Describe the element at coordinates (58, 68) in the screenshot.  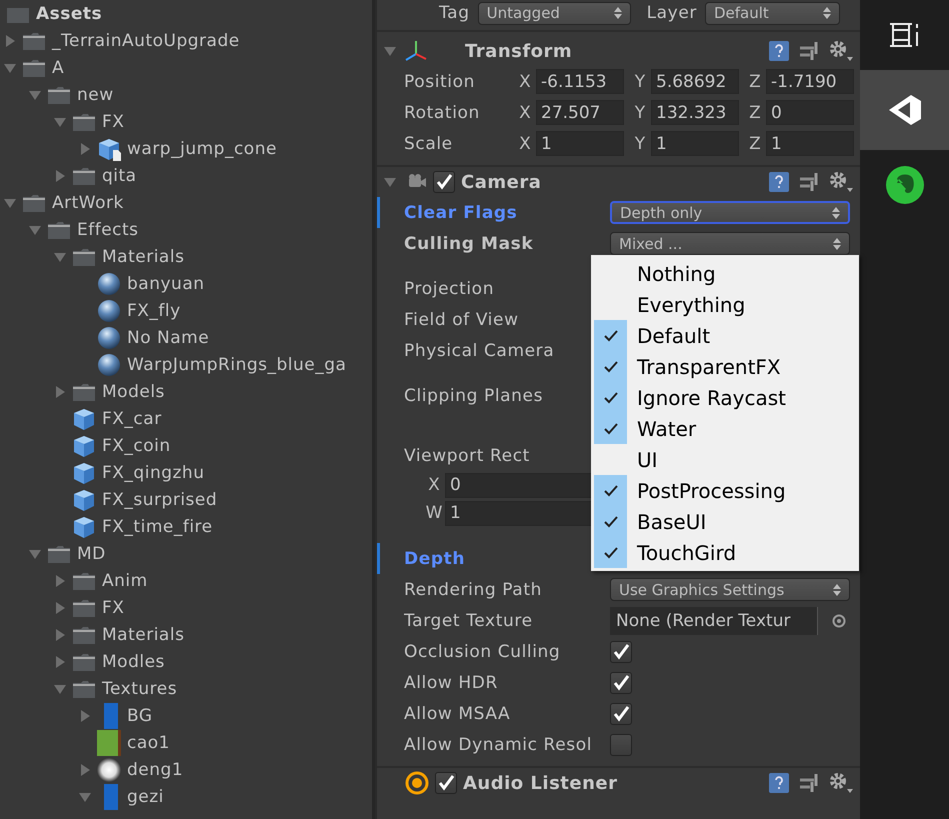
I see `asset-name: A` at that location.